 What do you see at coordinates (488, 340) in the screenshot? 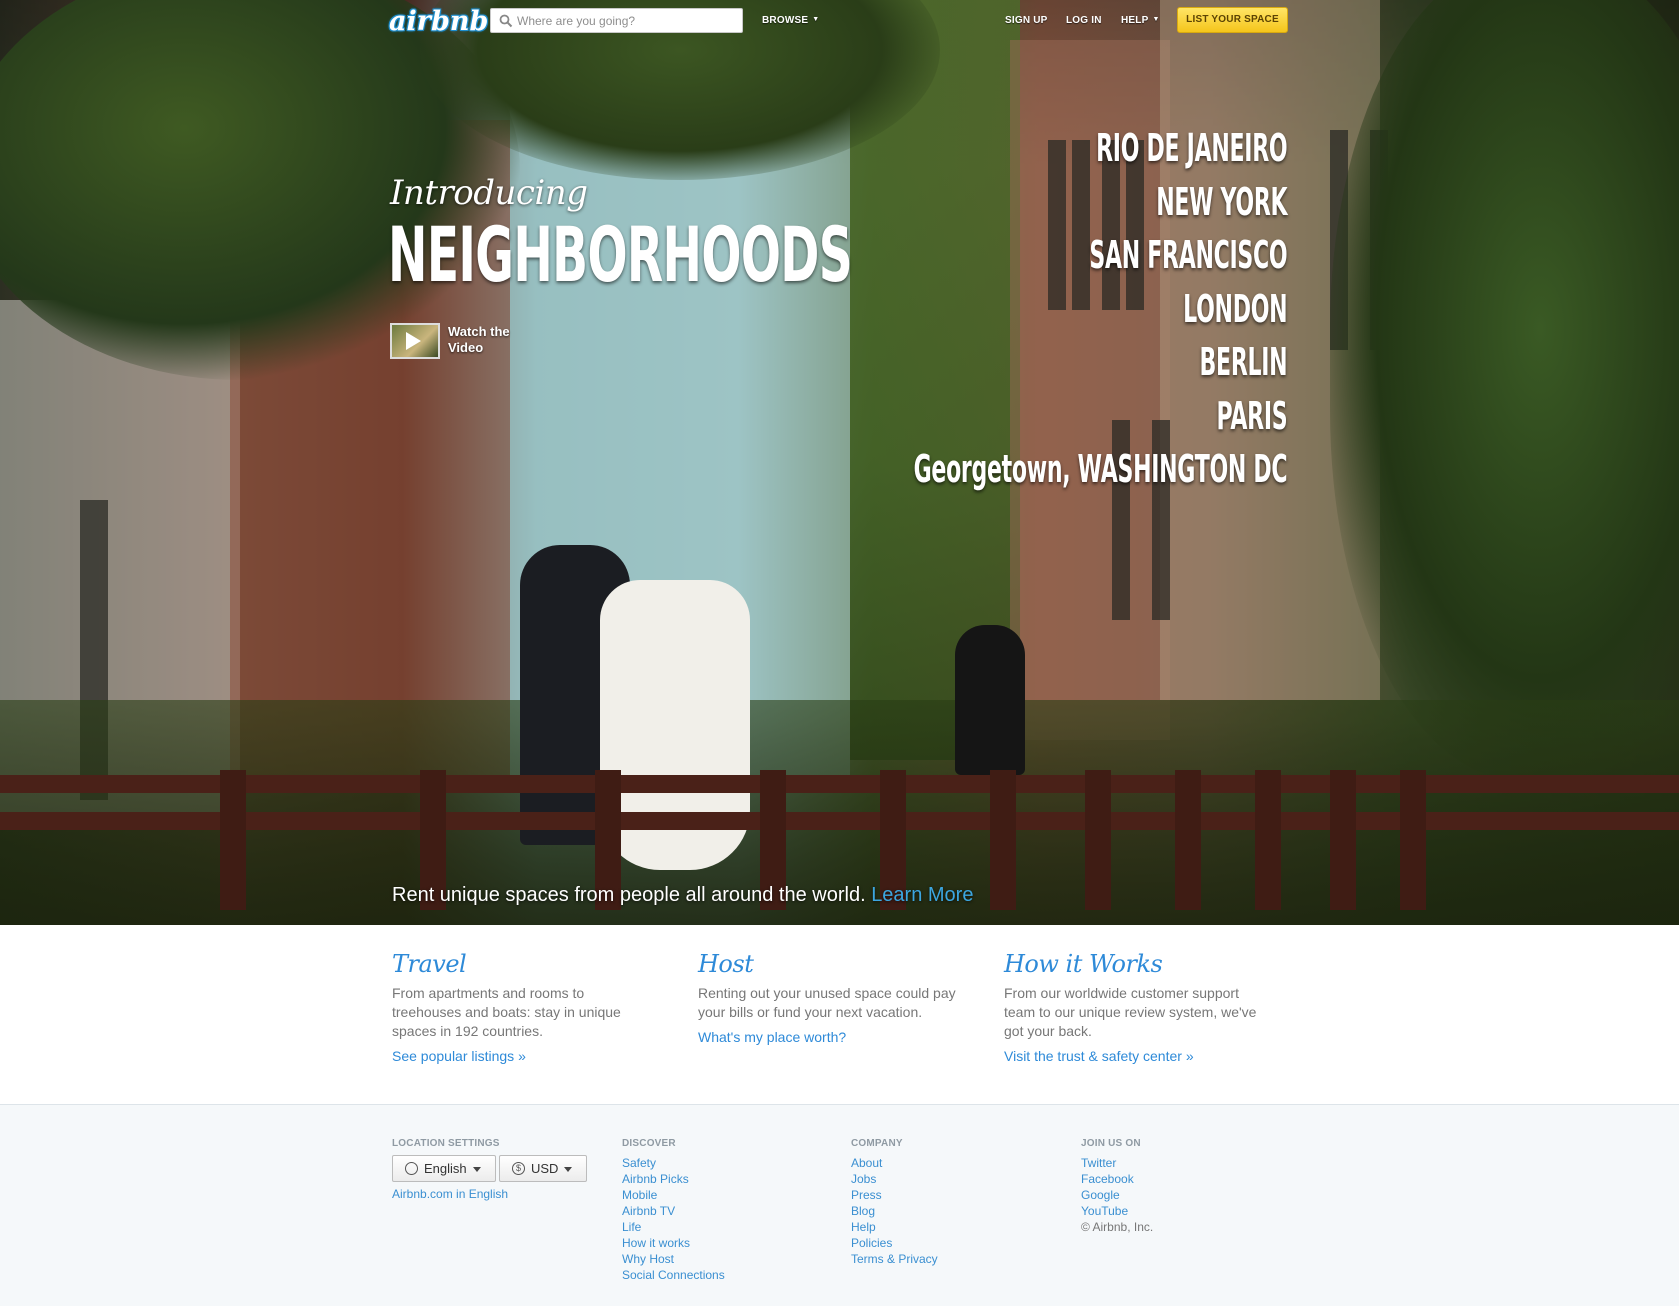
I see `watch-video-label: Watch the Video` at bounding box center [488, 340].